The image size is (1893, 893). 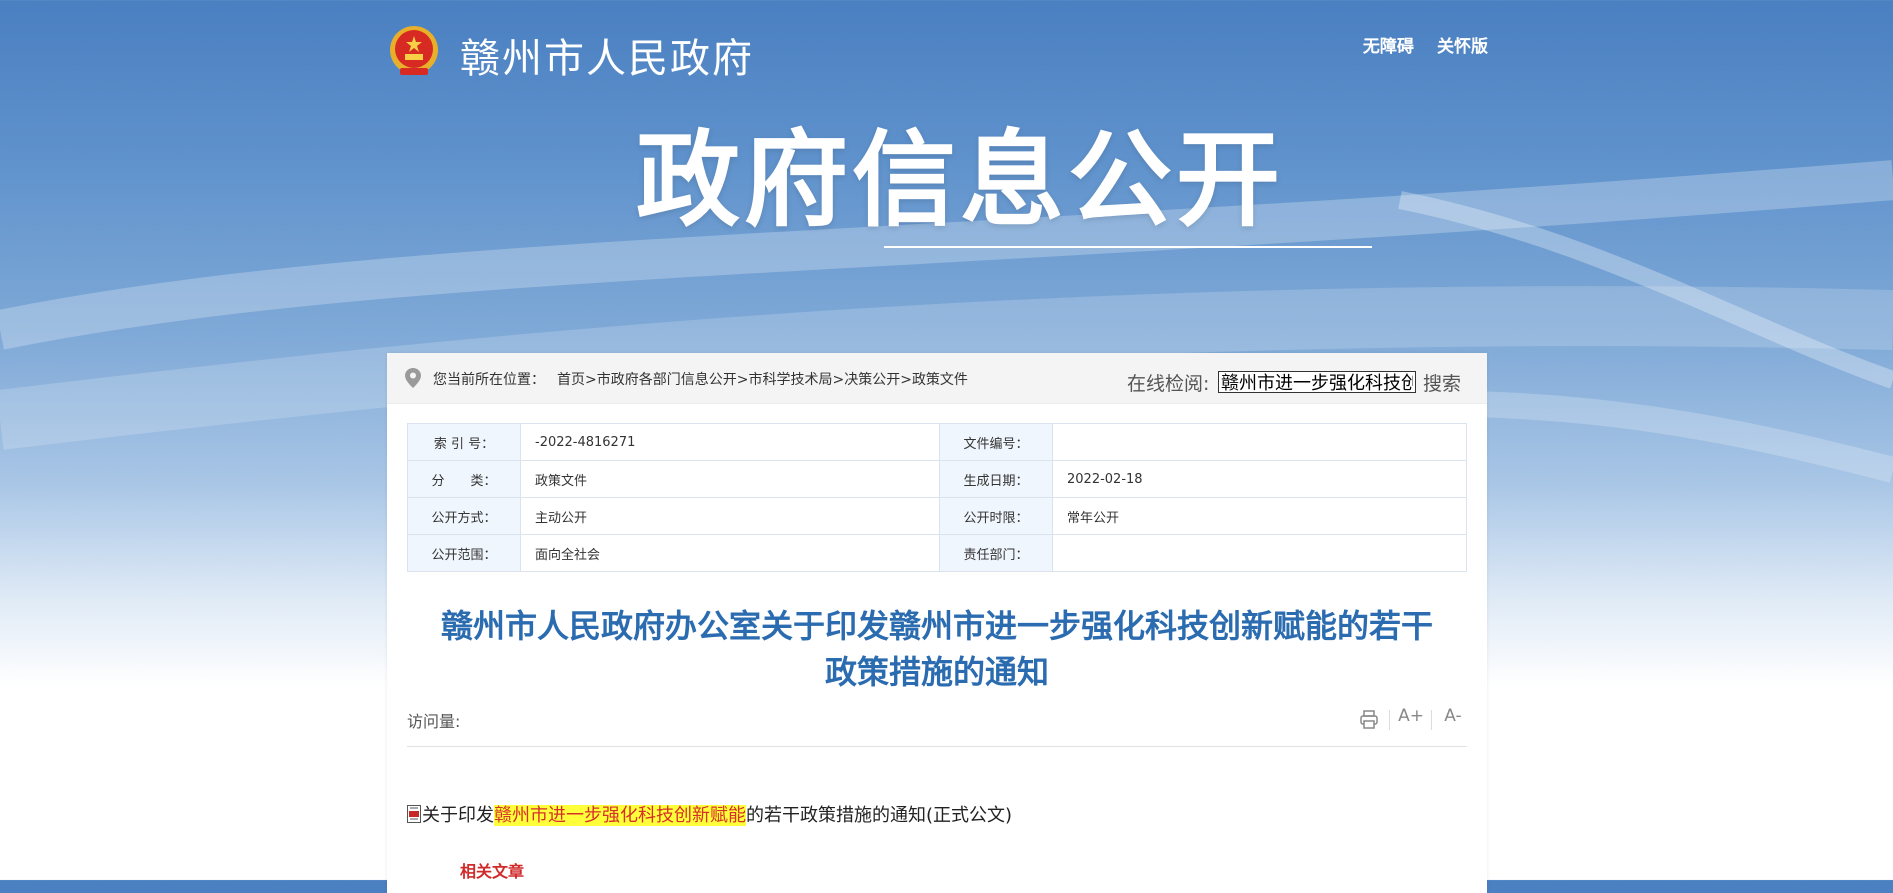 What do you see at coordinates (1259, 479) in the screenshot?
I see `meta-value: 2022-02-18` at bounding box center [1259, 479].